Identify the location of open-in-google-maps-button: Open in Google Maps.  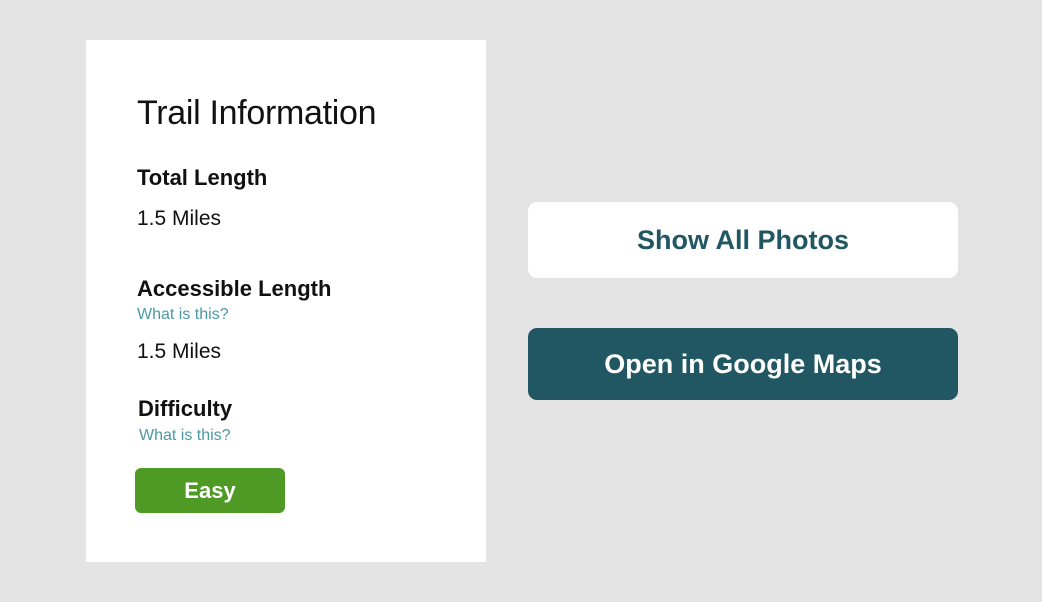
(743, 364).